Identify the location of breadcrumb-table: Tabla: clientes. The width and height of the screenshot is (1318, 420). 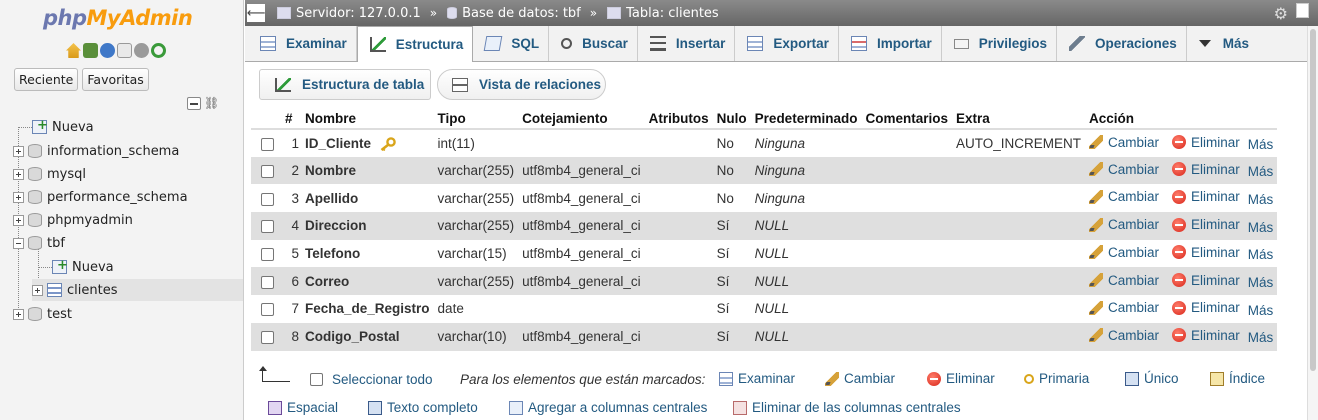
(663, 13).